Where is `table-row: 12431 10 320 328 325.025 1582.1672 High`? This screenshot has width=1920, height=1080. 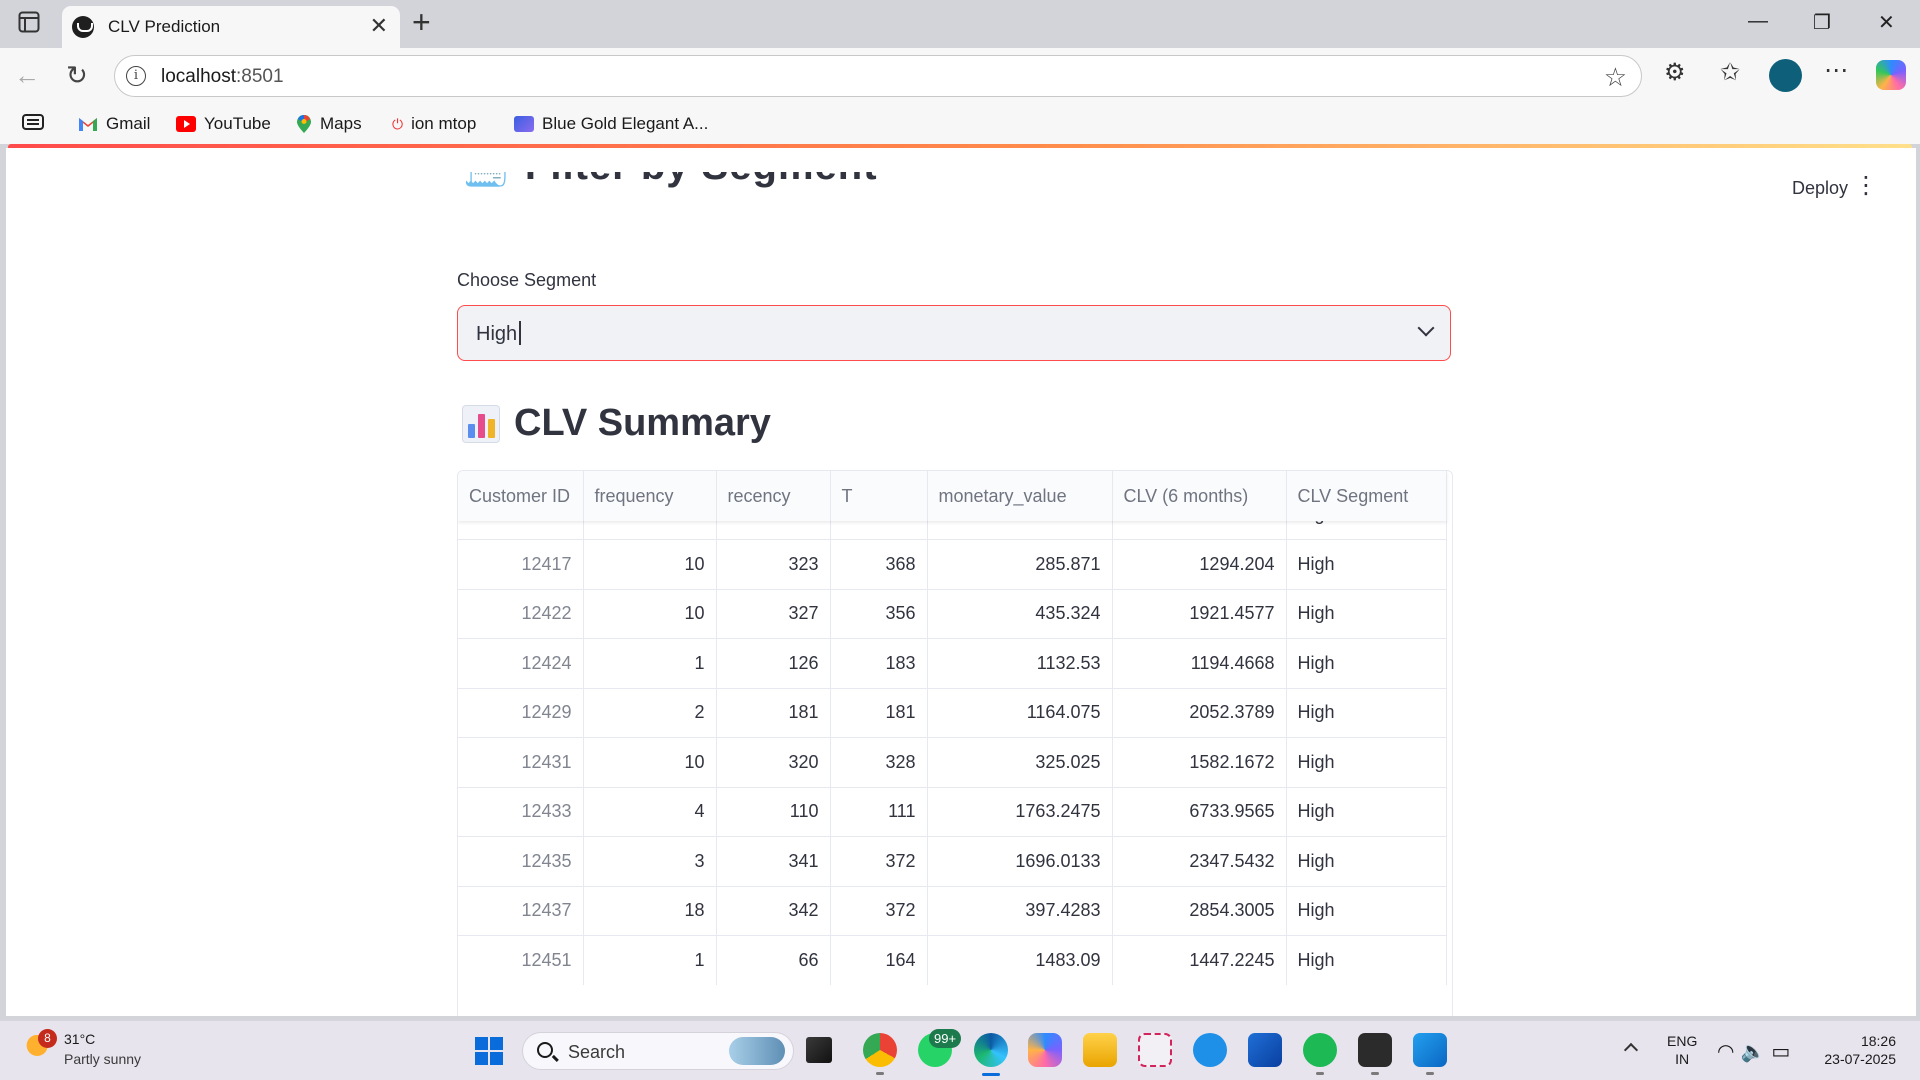
table-row: 12431 10 320 328 325.025 1582.1672 High is located at coordinates (952, 762).